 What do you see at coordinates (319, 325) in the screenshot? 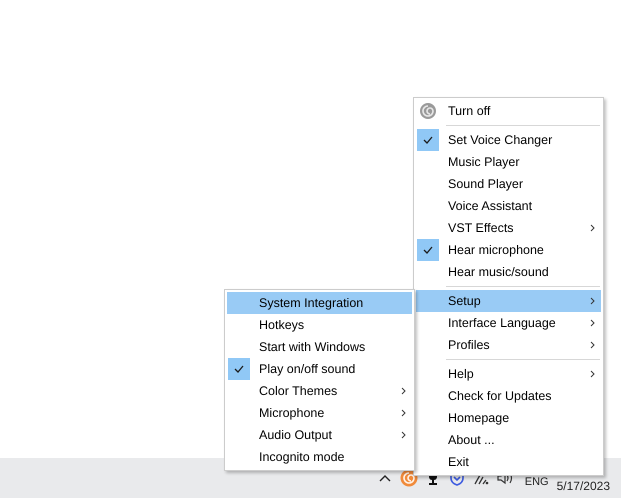
I see `menu-item: Hotkeys` at bounding box center [319, 325].